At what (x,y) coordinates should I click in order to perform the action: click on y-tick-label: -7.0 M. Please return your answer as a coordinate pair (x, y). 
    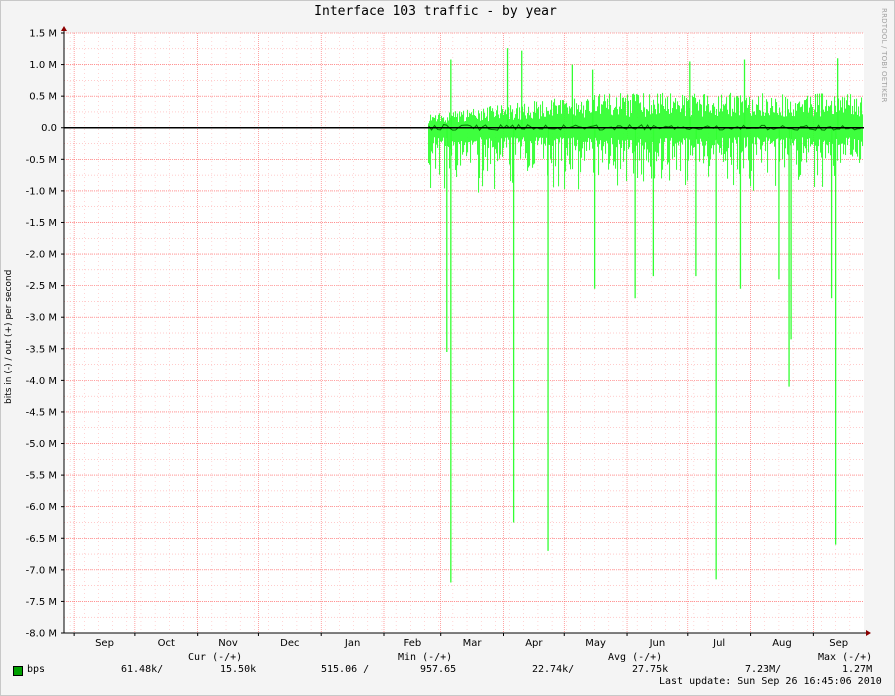
    Looking at the image, I should click on (41, 570).